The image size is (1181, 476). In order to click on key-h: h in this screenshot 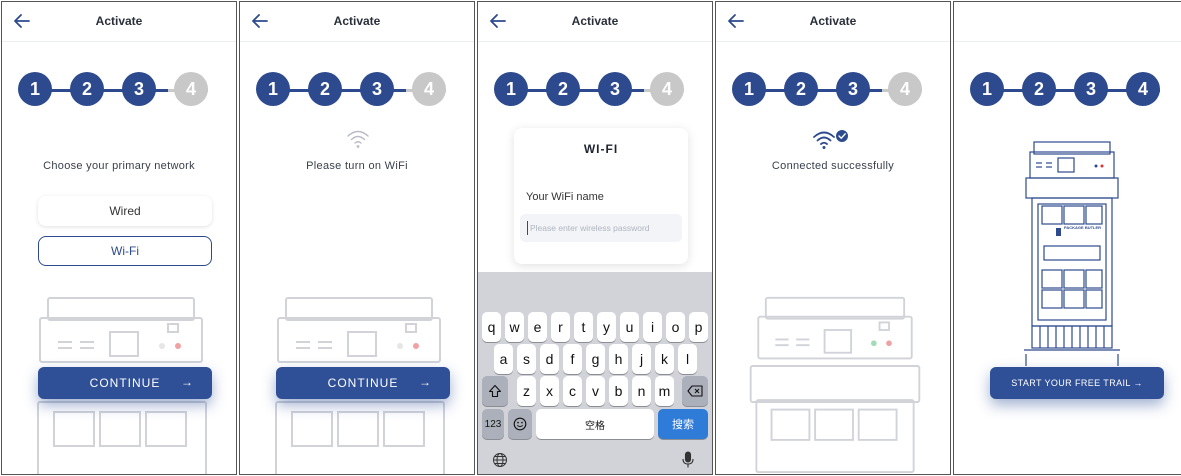, I will do `click(618, 359)`.